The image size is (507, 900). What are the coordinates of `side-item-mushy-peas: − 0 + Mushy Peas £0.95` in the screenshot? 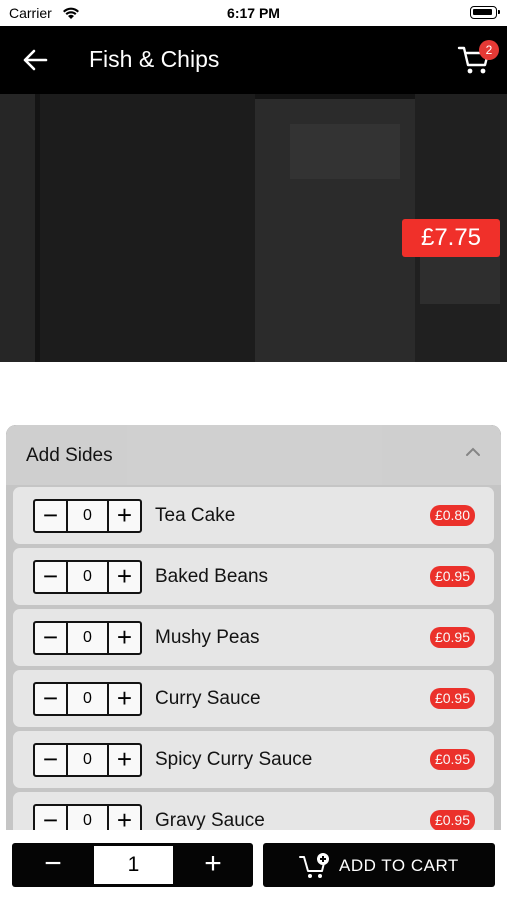 It's located at (253, 637).